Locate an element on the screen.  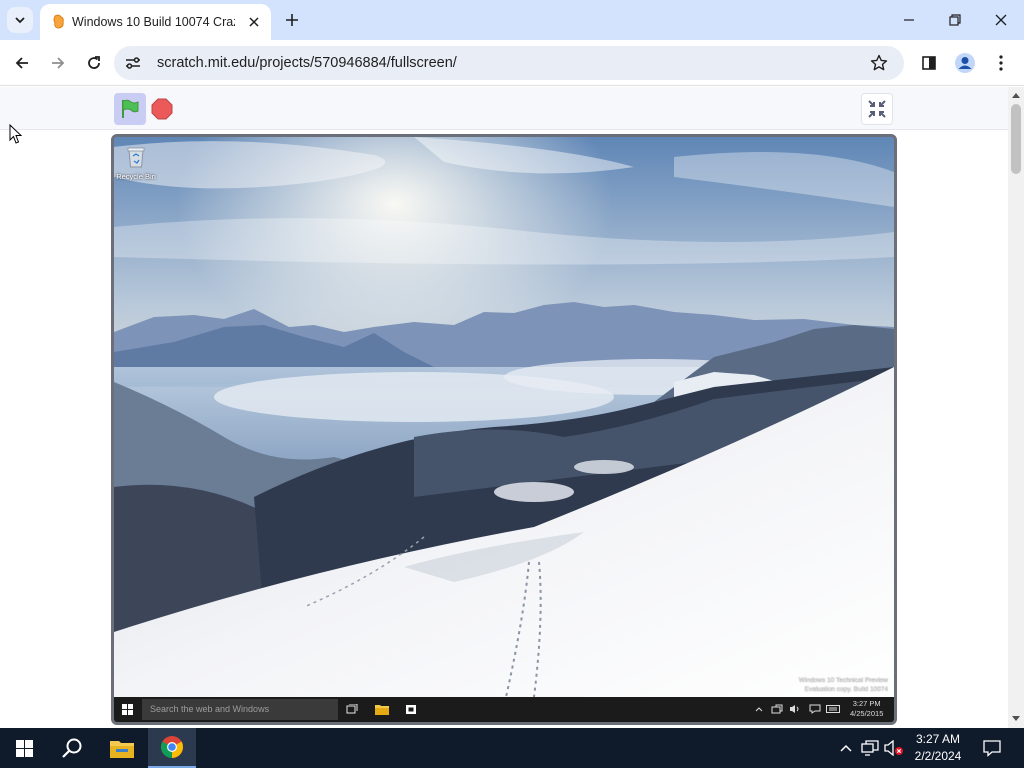
profile-icon is located at coordinates (965, 63).